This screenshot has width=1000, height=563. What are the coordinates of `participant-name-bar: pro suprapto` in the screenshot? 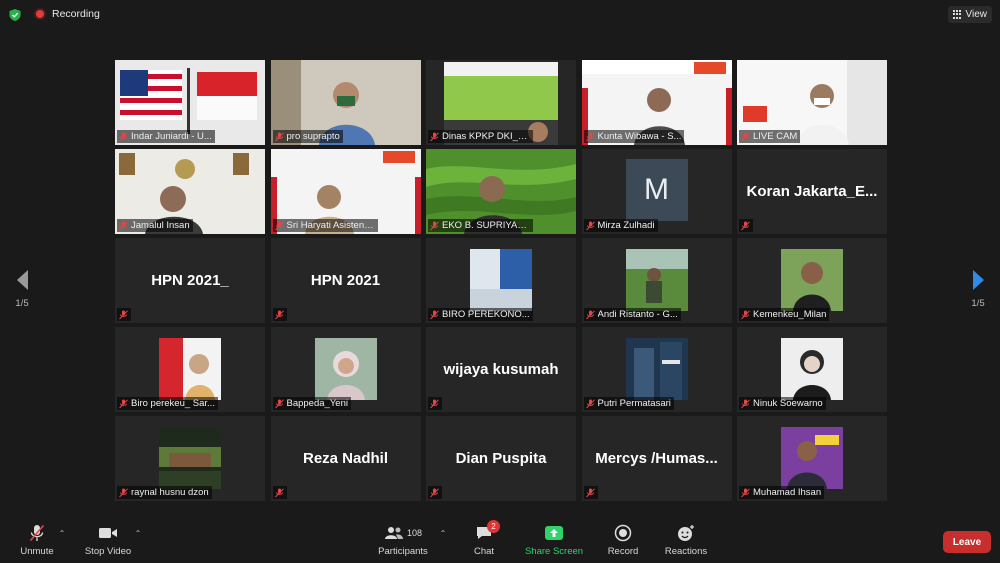 It's located at (307, 136).